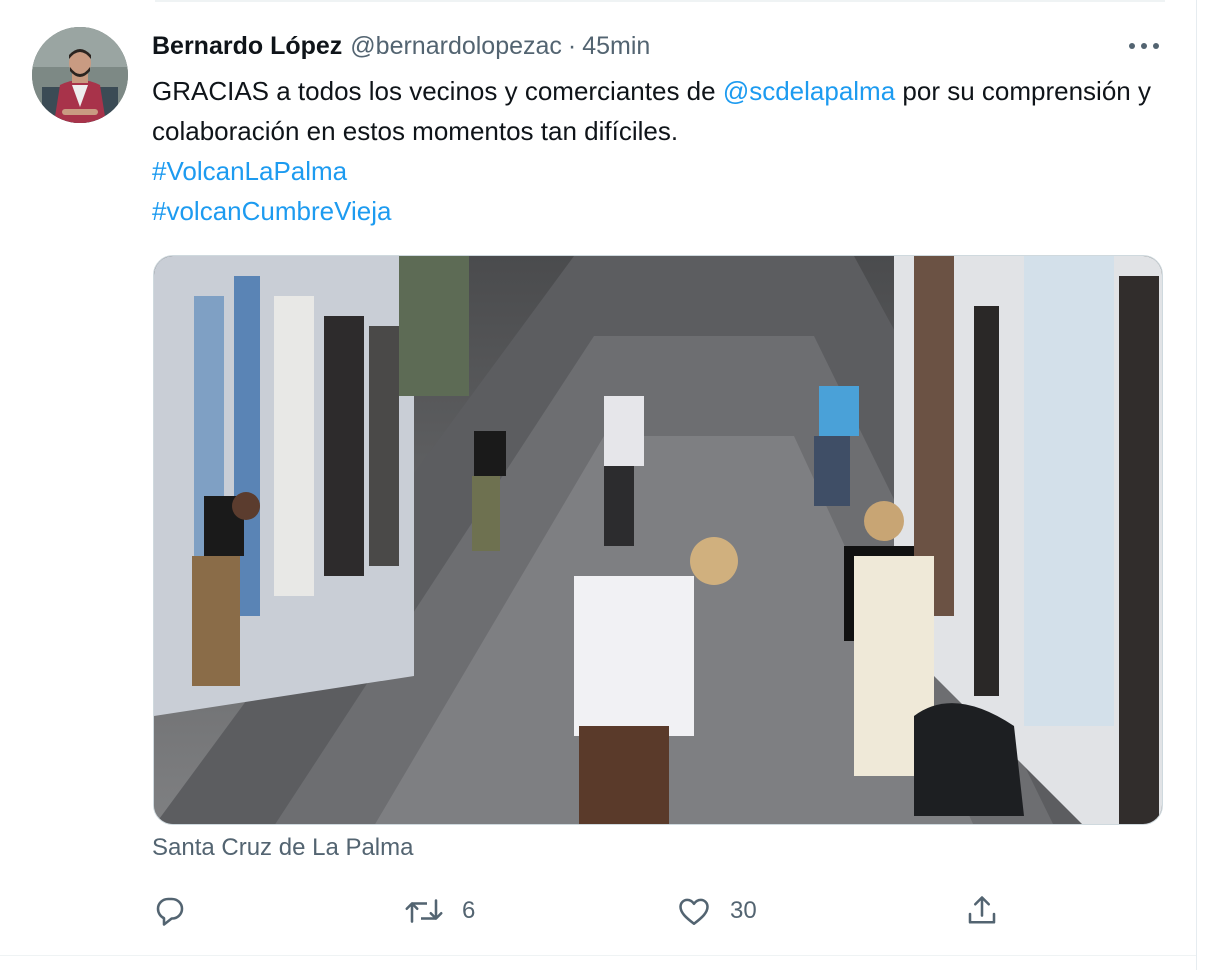 This screenshot has width=1210, height=970. I want to click on more-options-button, so click(1144, 46).